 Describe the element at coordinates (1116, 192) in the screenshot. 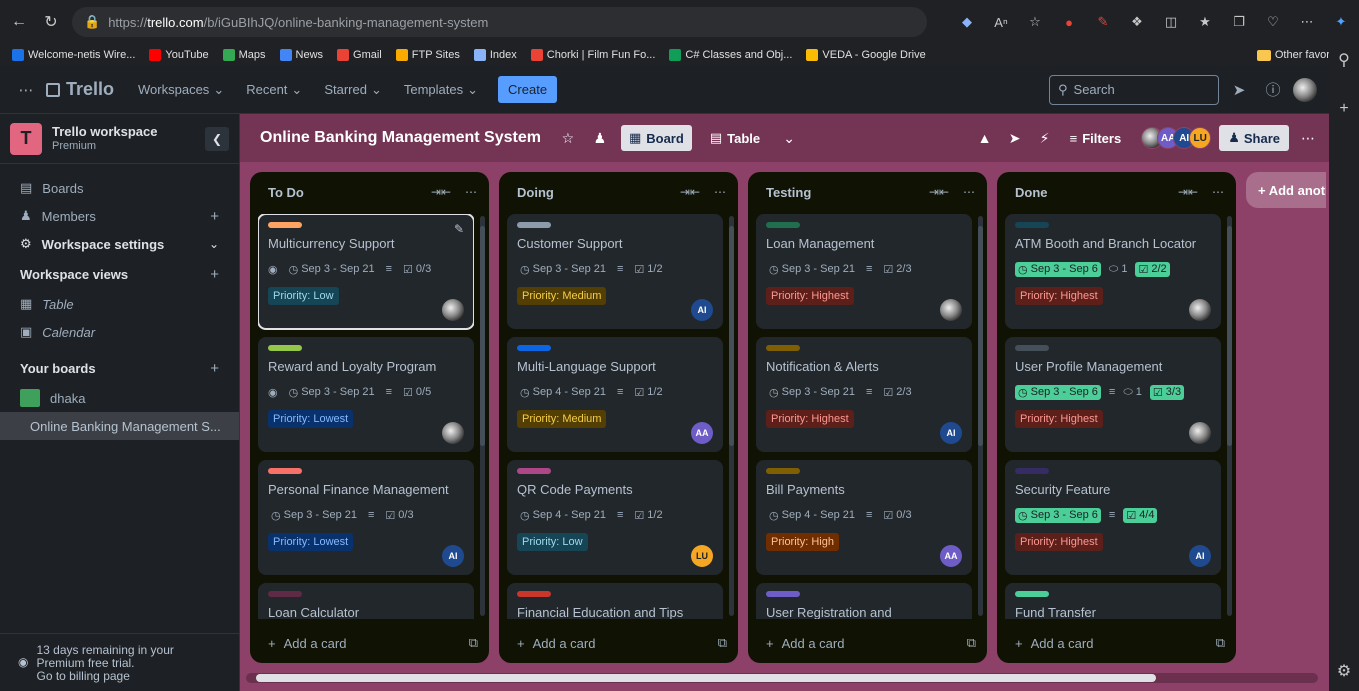

I see `list-header: Done ⇥⇤ ⋯` at that location.